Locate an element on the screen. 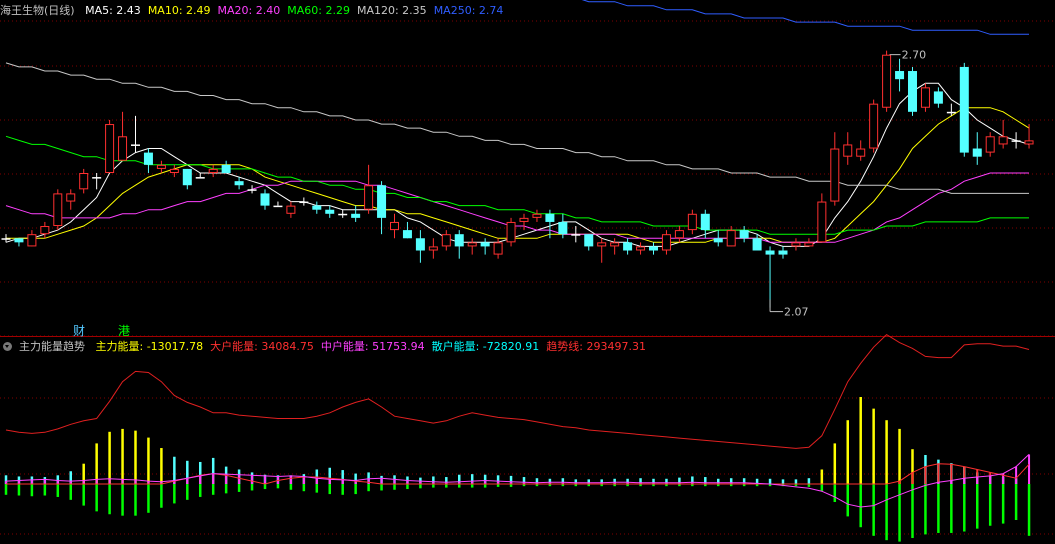  indicator-value-1: 大户能量: 34084.75 is located at coordinates (262, 346).